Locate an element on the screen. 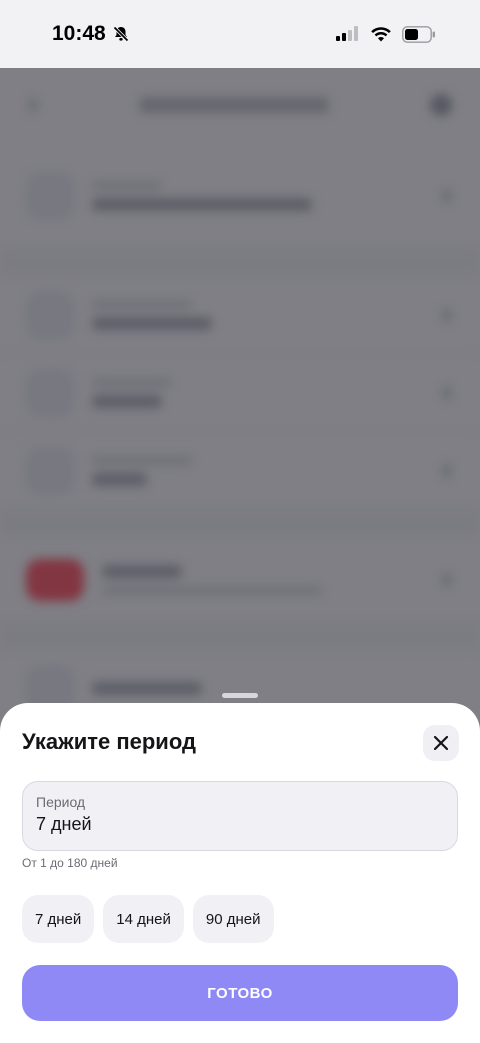 The image size is (480, 1043). wifi-icon is located at coordinates (381, 34).